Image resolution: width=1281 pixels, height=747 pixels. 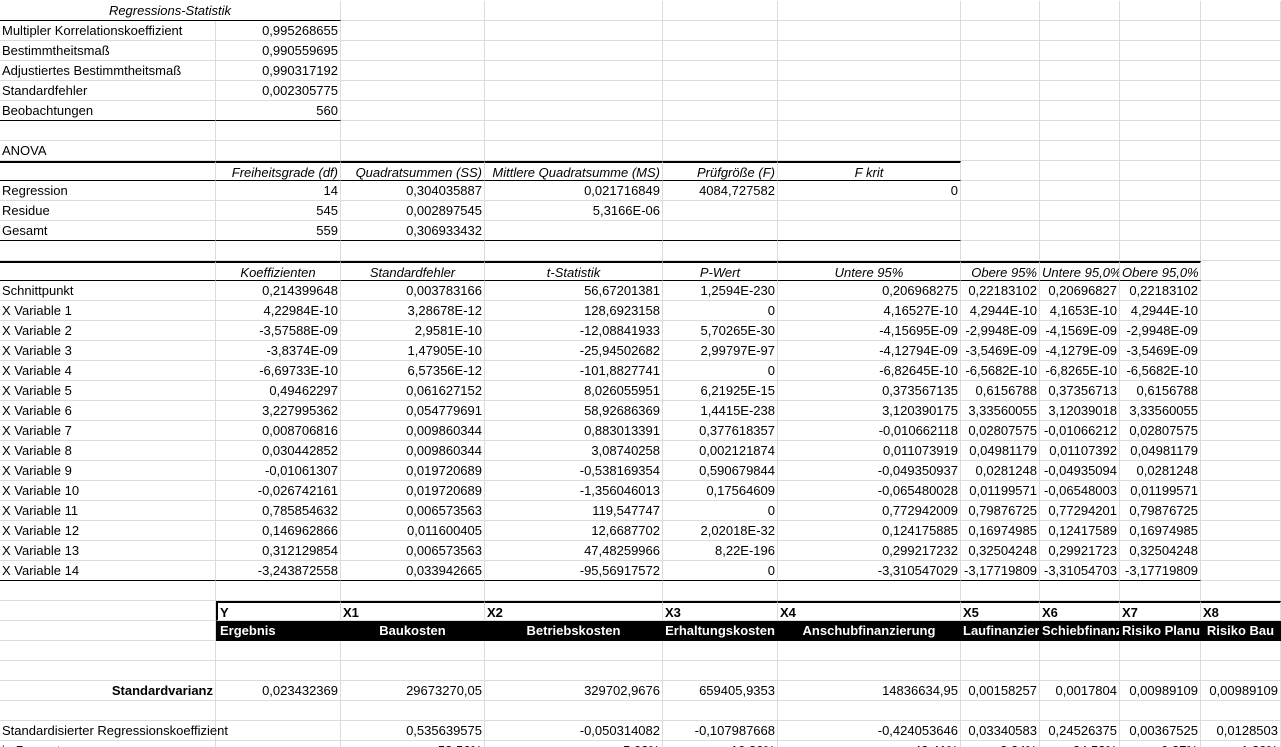 What do you see at coordinates (278, 111) in the screenshot?
I see `stat-value: 560` at bounding box center [278, 111].